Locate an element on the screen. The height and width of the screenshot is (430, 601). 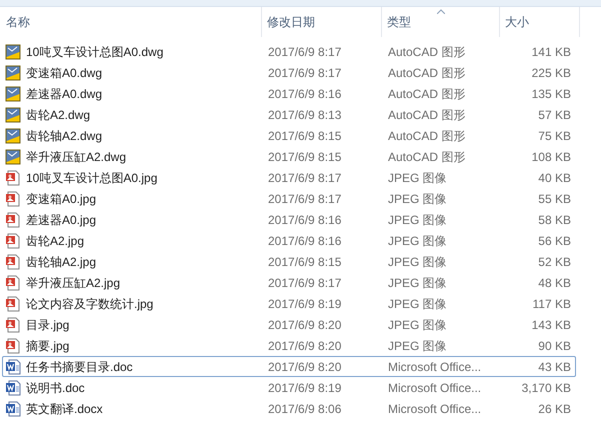
file-name: 摘要.jpg is located at coordinates (48, 346).